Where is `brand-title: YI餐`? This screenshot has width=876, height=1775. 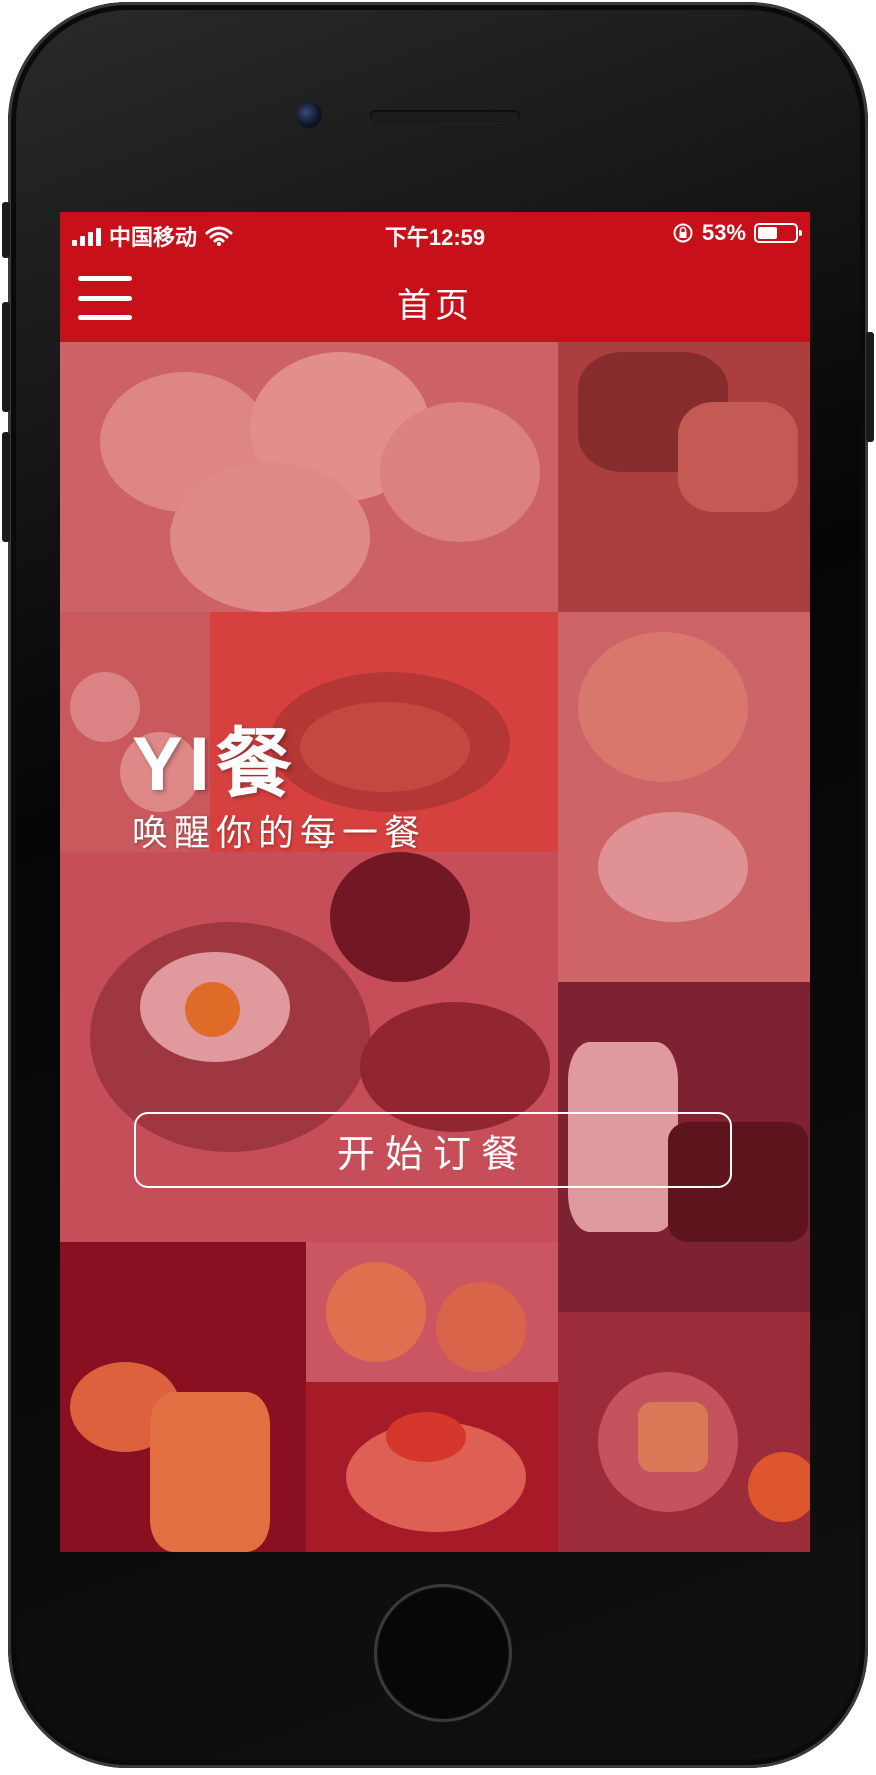 brand-title: YI餐 is located at coordinates (215, 764).